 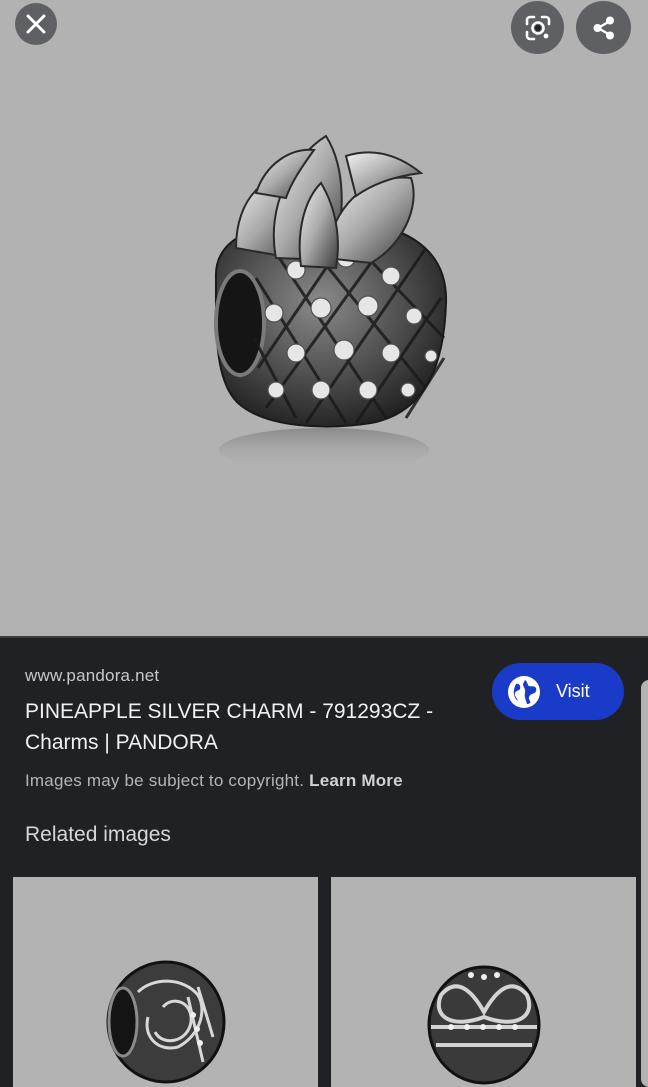 I want to click on close-icon, so click(x=36, y=24).